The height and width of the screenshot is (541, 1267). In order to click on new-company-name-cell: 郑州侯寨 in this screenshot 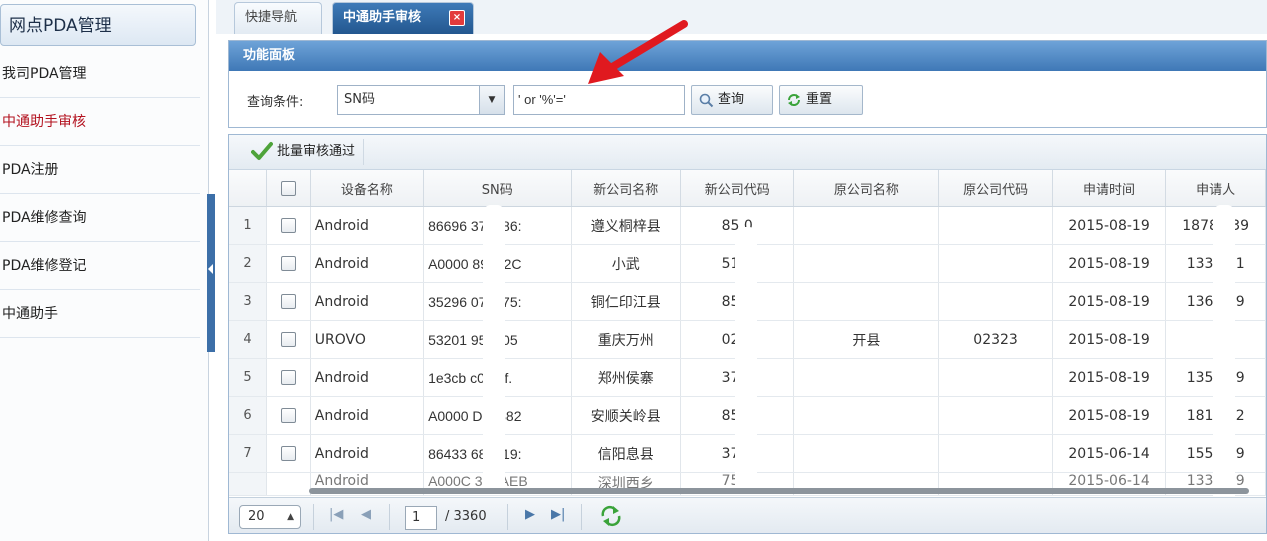, I will do `click(626, 377)`.